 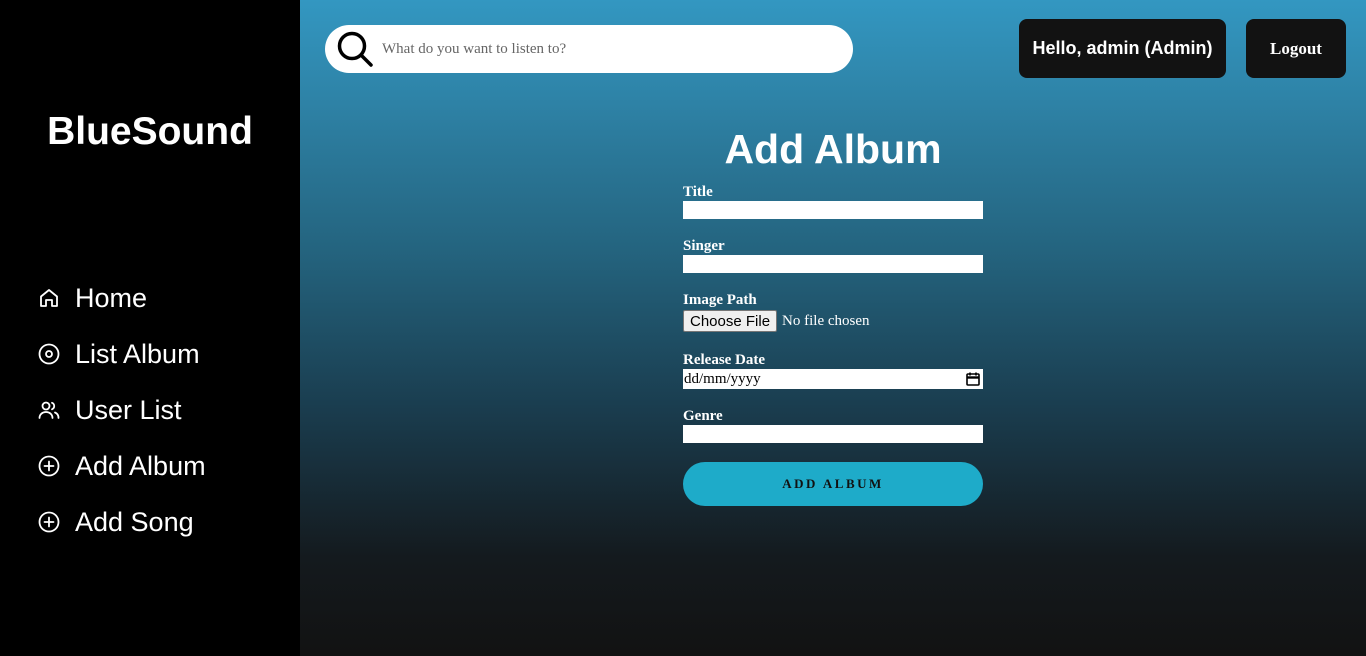 I want to click on file-status: No file chosen, so click(x=826, y=320).